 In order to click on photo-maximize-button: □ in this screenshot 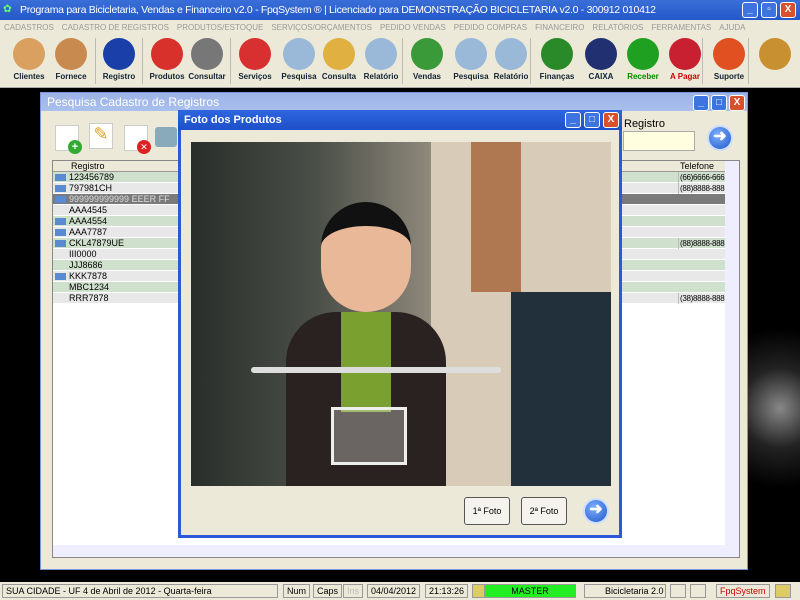, I will do `click(592, 120)`.